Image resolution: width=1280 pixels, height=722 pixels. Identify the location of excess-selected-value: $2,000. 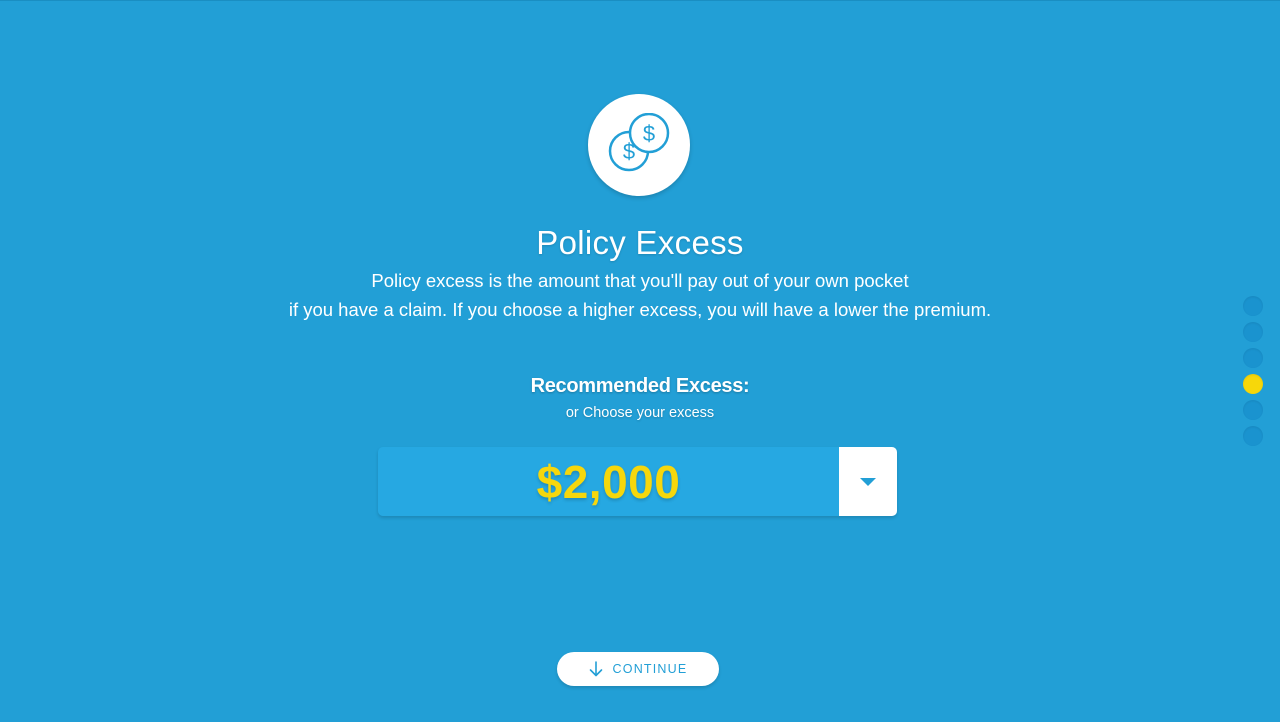
(608, 481).